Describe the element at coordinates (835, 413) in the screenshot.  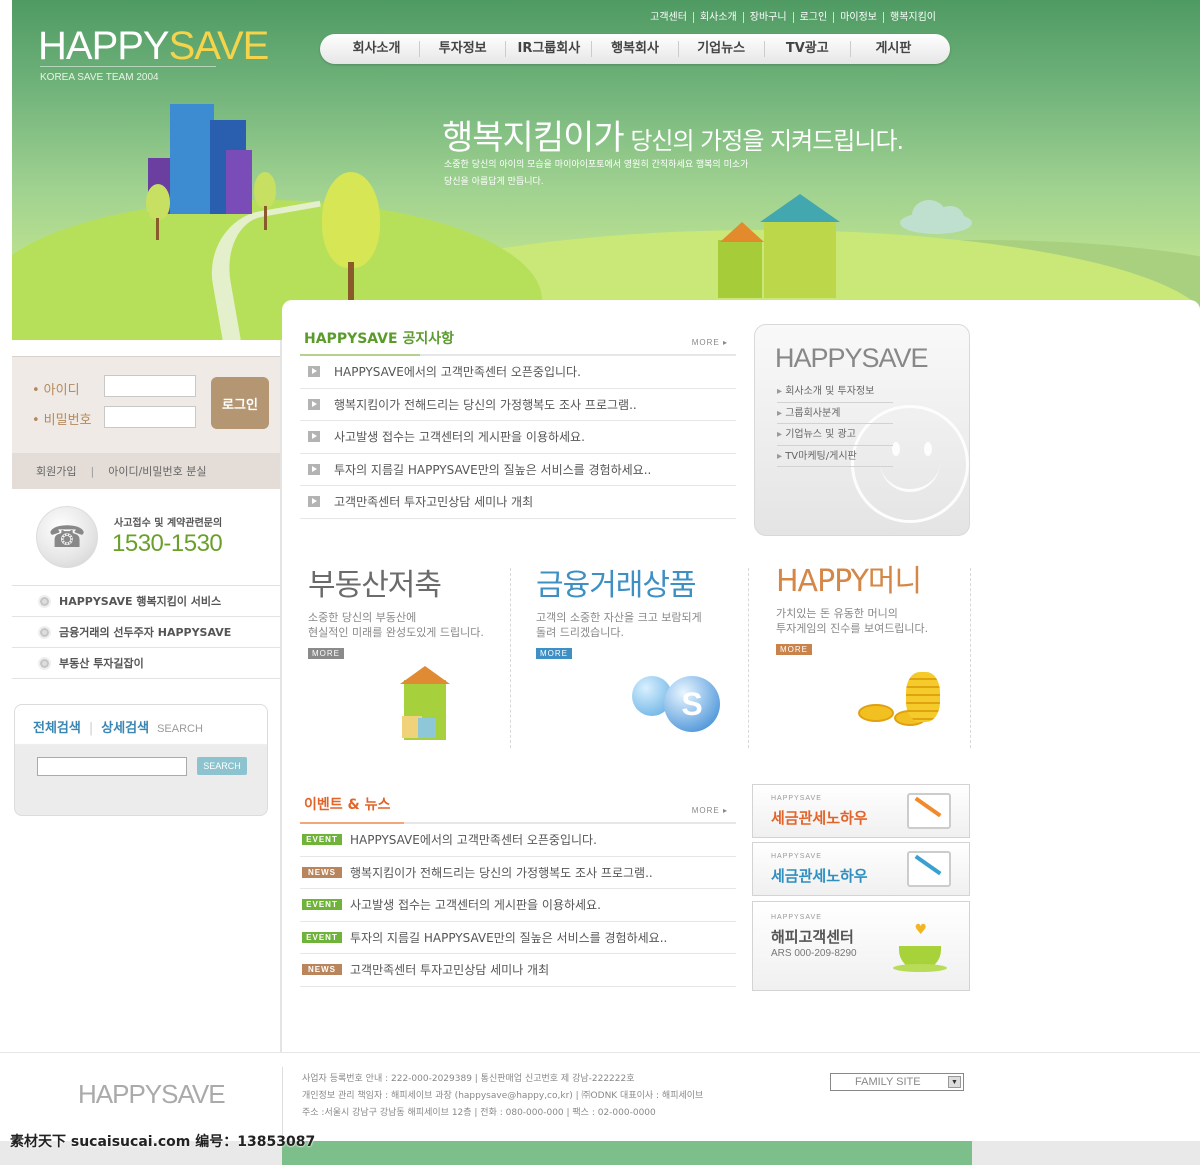
I see `promo-link: 그룹회사분계` at that location.